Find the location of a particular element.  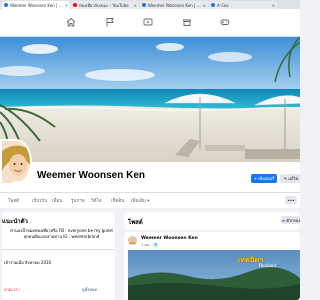

profile-name: Weemer Woonsen Ken is located at coordinates (91, 175).